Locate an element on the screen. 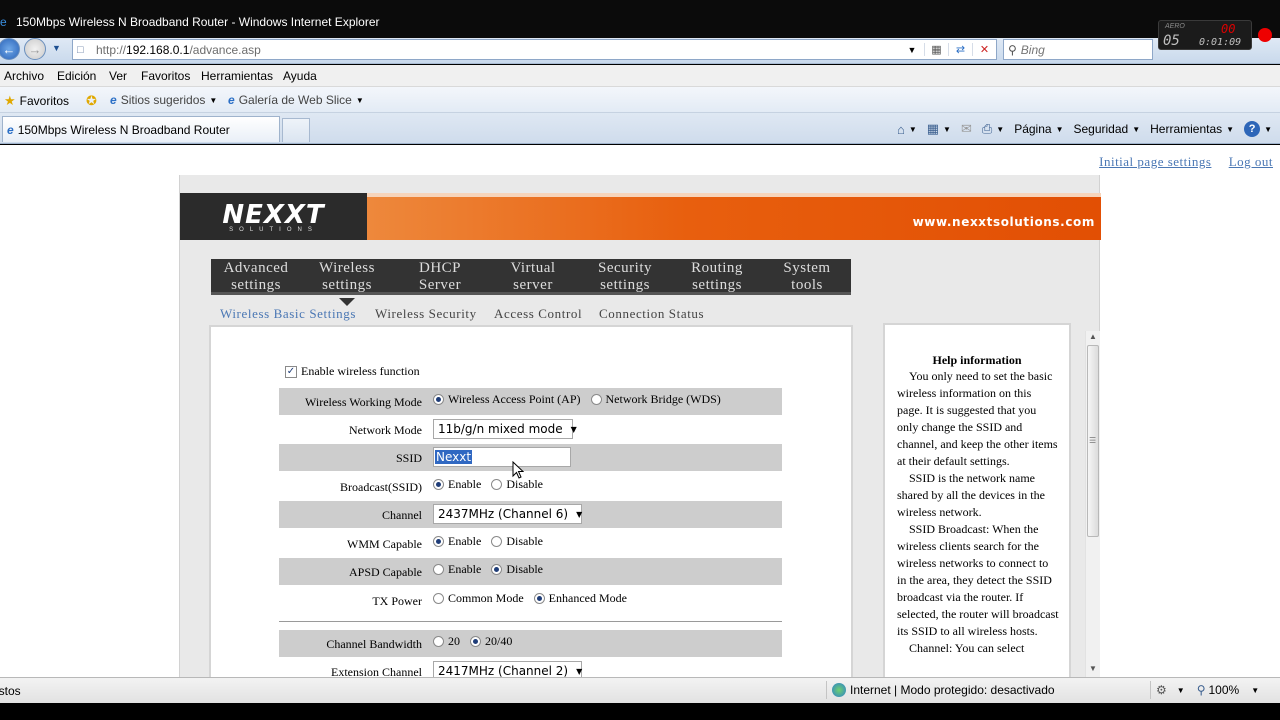 The width and height of the screenshot is (1280, 720). tab-wireless-security: Wireless Security is located at coordinates (426, 314).